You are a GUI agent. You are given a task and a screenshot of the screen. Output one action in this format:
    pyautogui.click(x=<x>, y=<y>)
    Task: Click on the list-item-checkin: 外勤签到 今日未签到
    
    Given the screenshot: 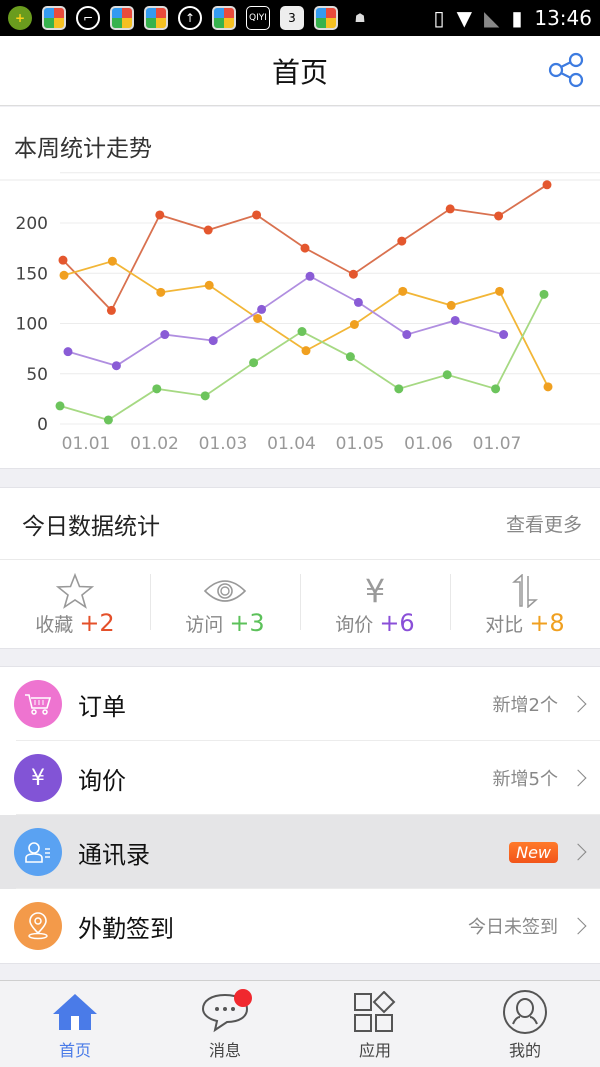 What is the action you would take?
    pyautogui.click(x=300, y=926)
    